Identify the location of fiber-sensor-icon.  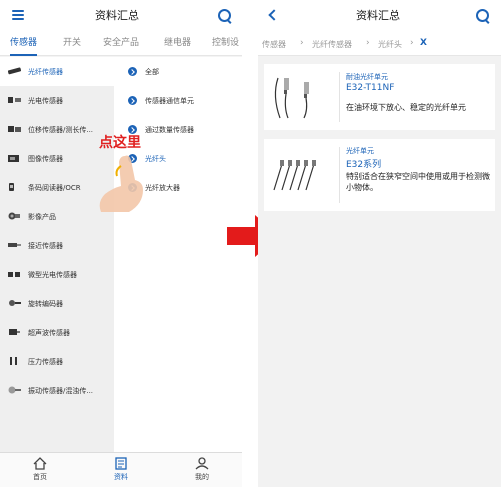
(14, 71).